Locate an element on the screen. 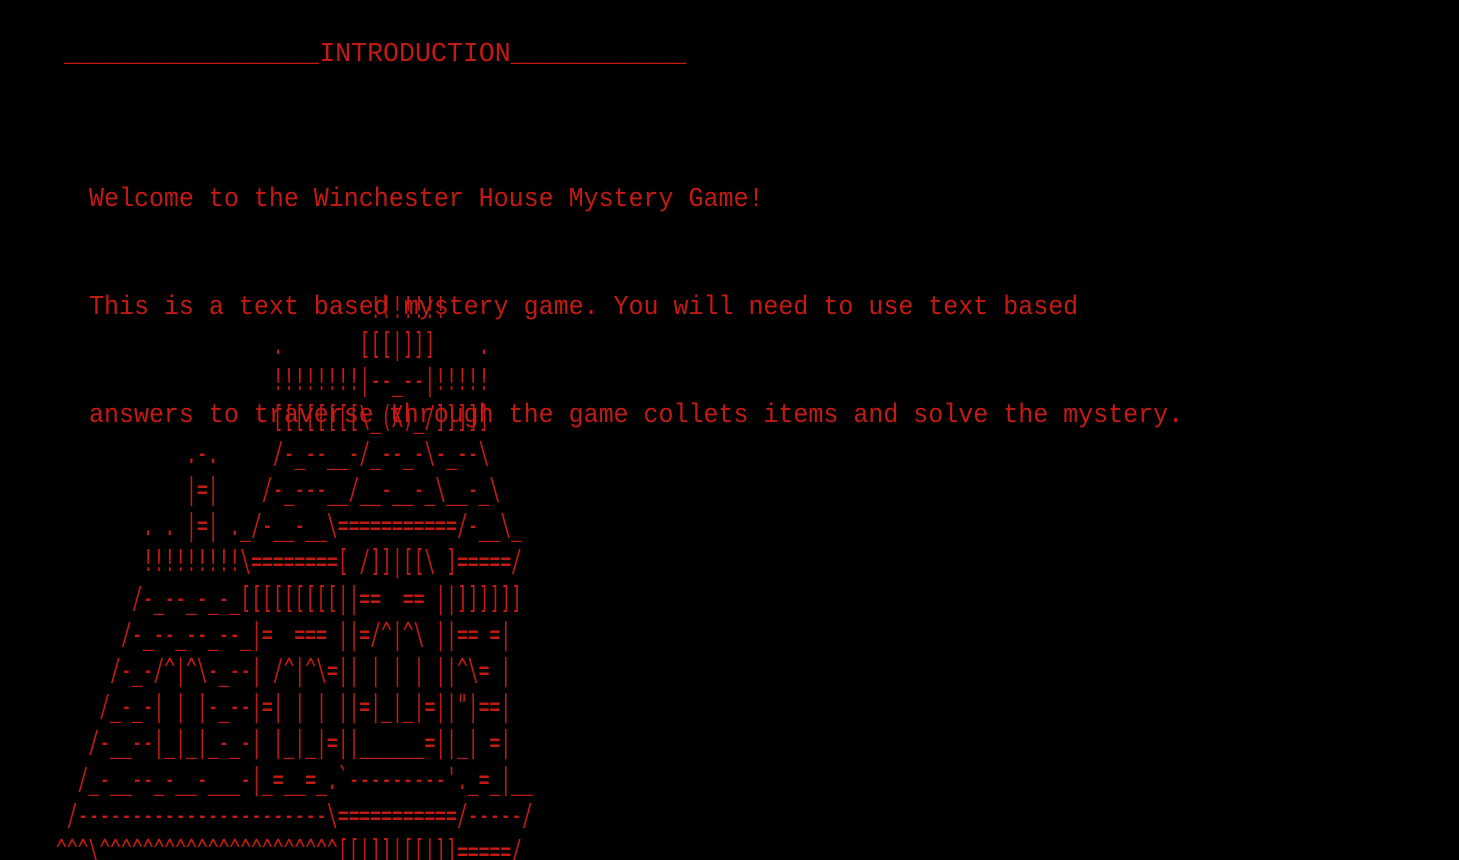 The width and height of the screenshot is (1459, 860). ascii-art-line: /-_--_-_-_[[[[[[[[[||== == ||]]]]]] is located at coordinates (289, 598).